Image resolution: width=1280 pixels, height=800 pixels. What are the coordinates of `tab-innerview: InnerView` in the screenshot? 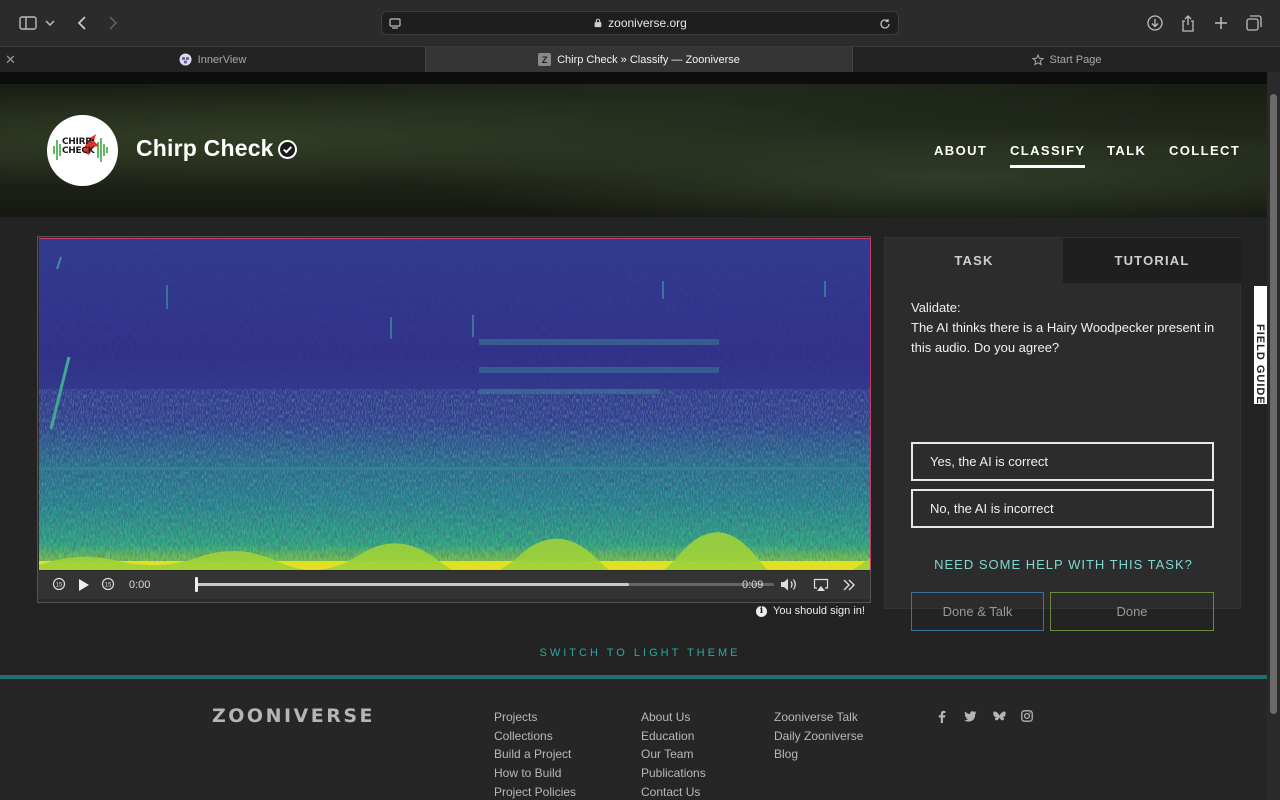 It's located at (212, 59).